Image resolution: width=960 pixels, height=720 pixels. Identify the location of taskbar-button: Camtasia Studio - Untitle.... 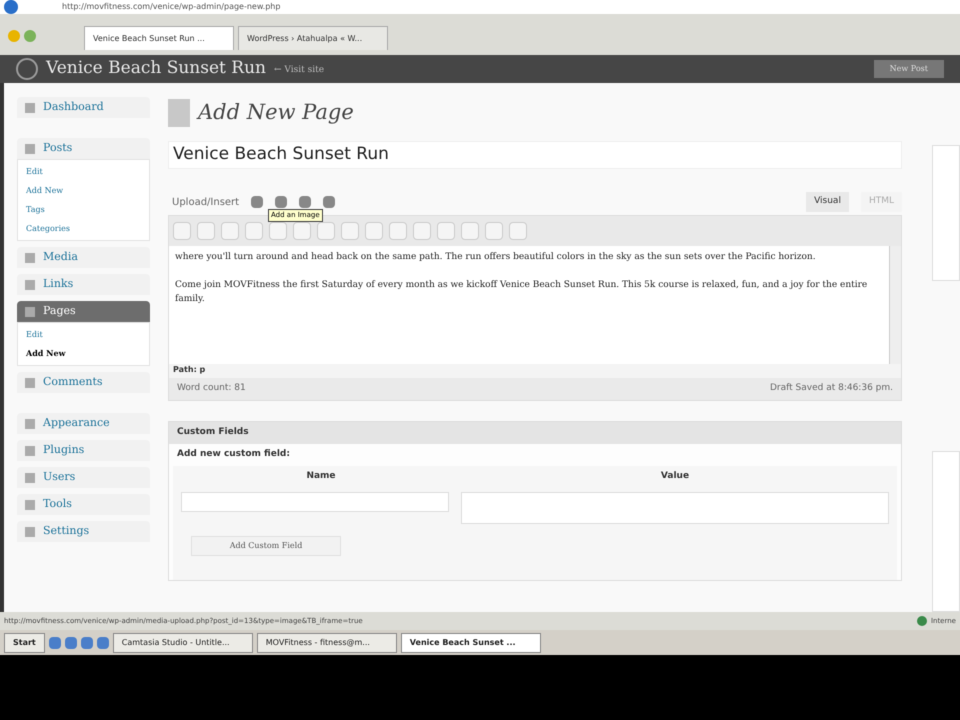
(182, 642).